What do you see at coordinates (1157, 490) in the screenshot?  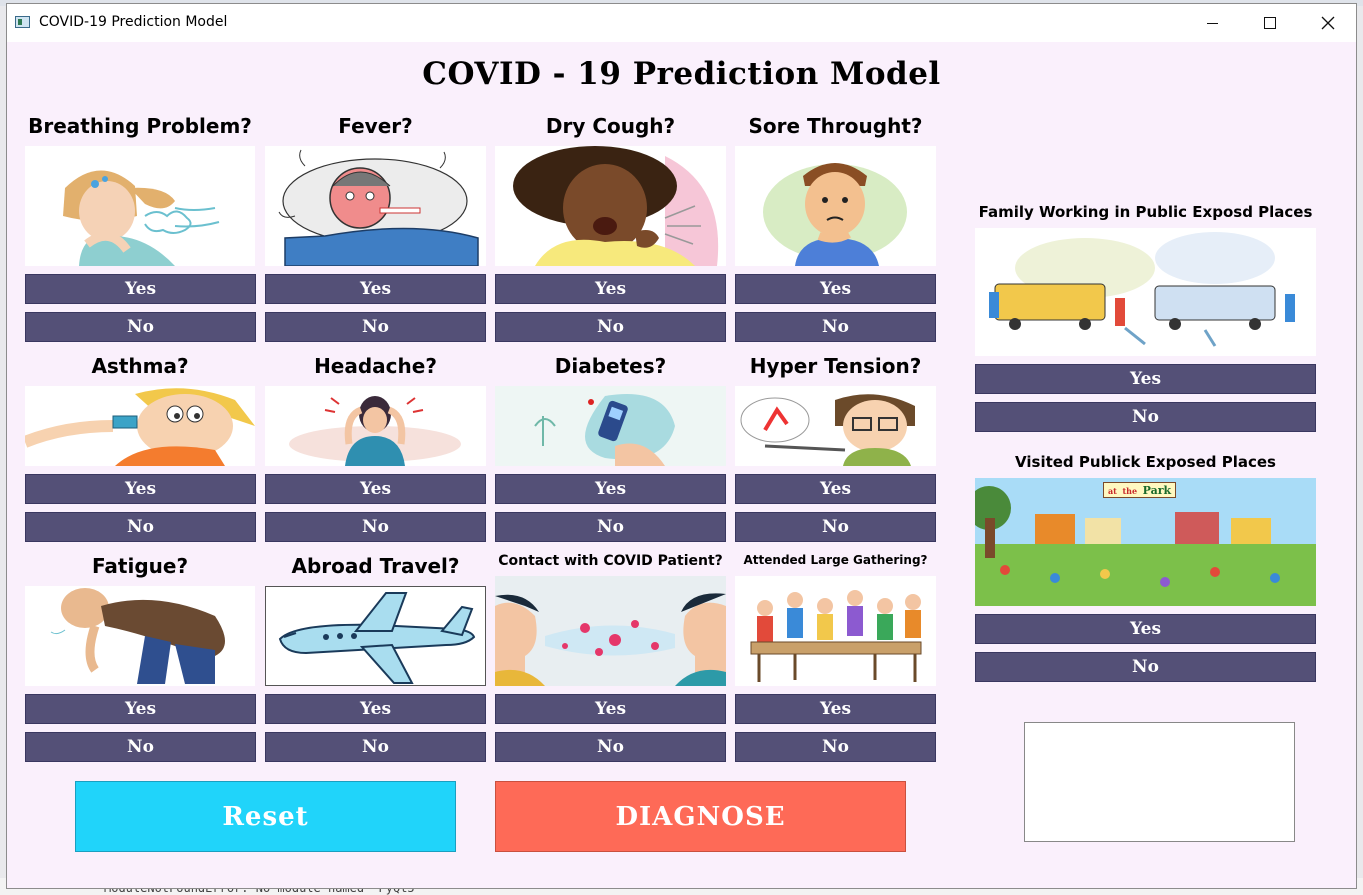 I see `park-sign-park: Park` at bounding box center [1157, 490].